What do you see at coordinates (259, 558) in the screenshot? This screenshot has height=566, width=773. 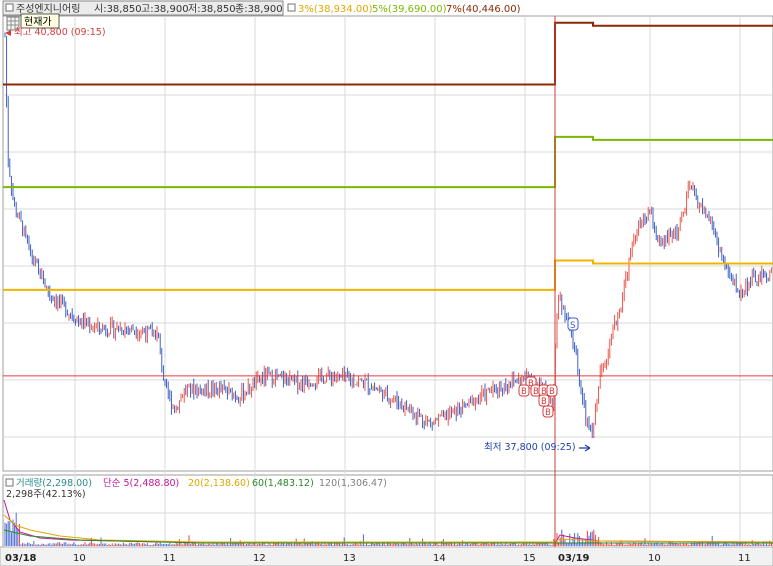 I see `x-axis-label: 12` at bounding box center [259, 558].